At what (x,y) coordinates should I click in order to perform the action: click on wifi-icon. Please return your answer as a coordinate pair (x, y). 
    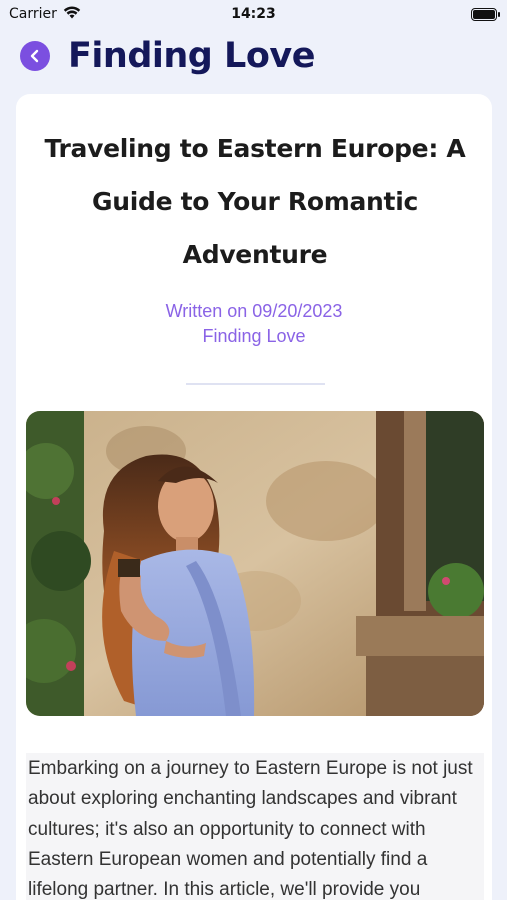
    Looking at the image, I should click on (72, 14).